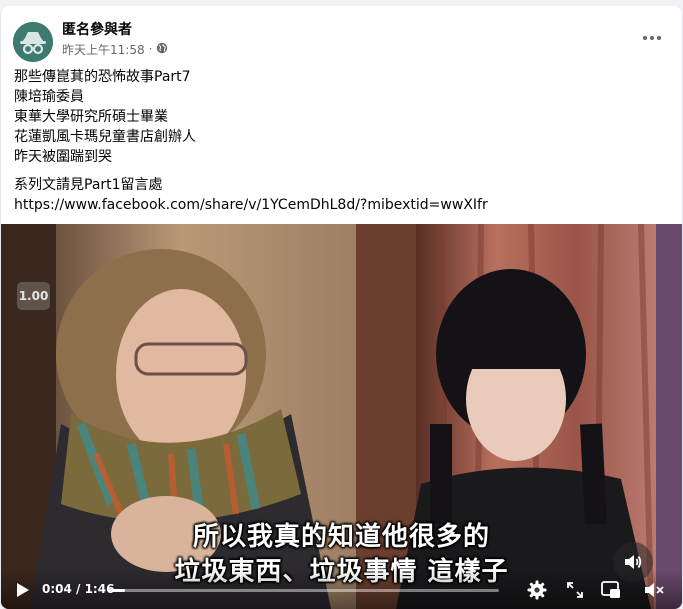  I want to click on post-line: 東華大學研究所碩士畢業, so click(91, 117).